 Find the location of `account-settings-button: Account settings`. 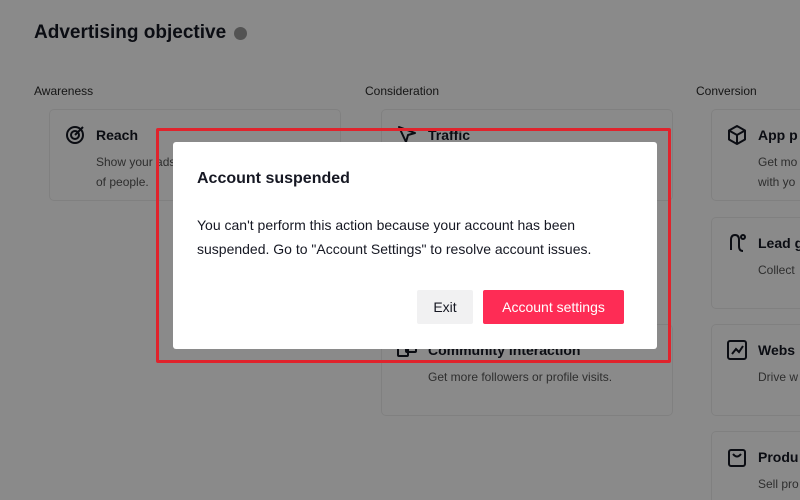

account-settings-button: Account settings is located at coordinates (553, 307).